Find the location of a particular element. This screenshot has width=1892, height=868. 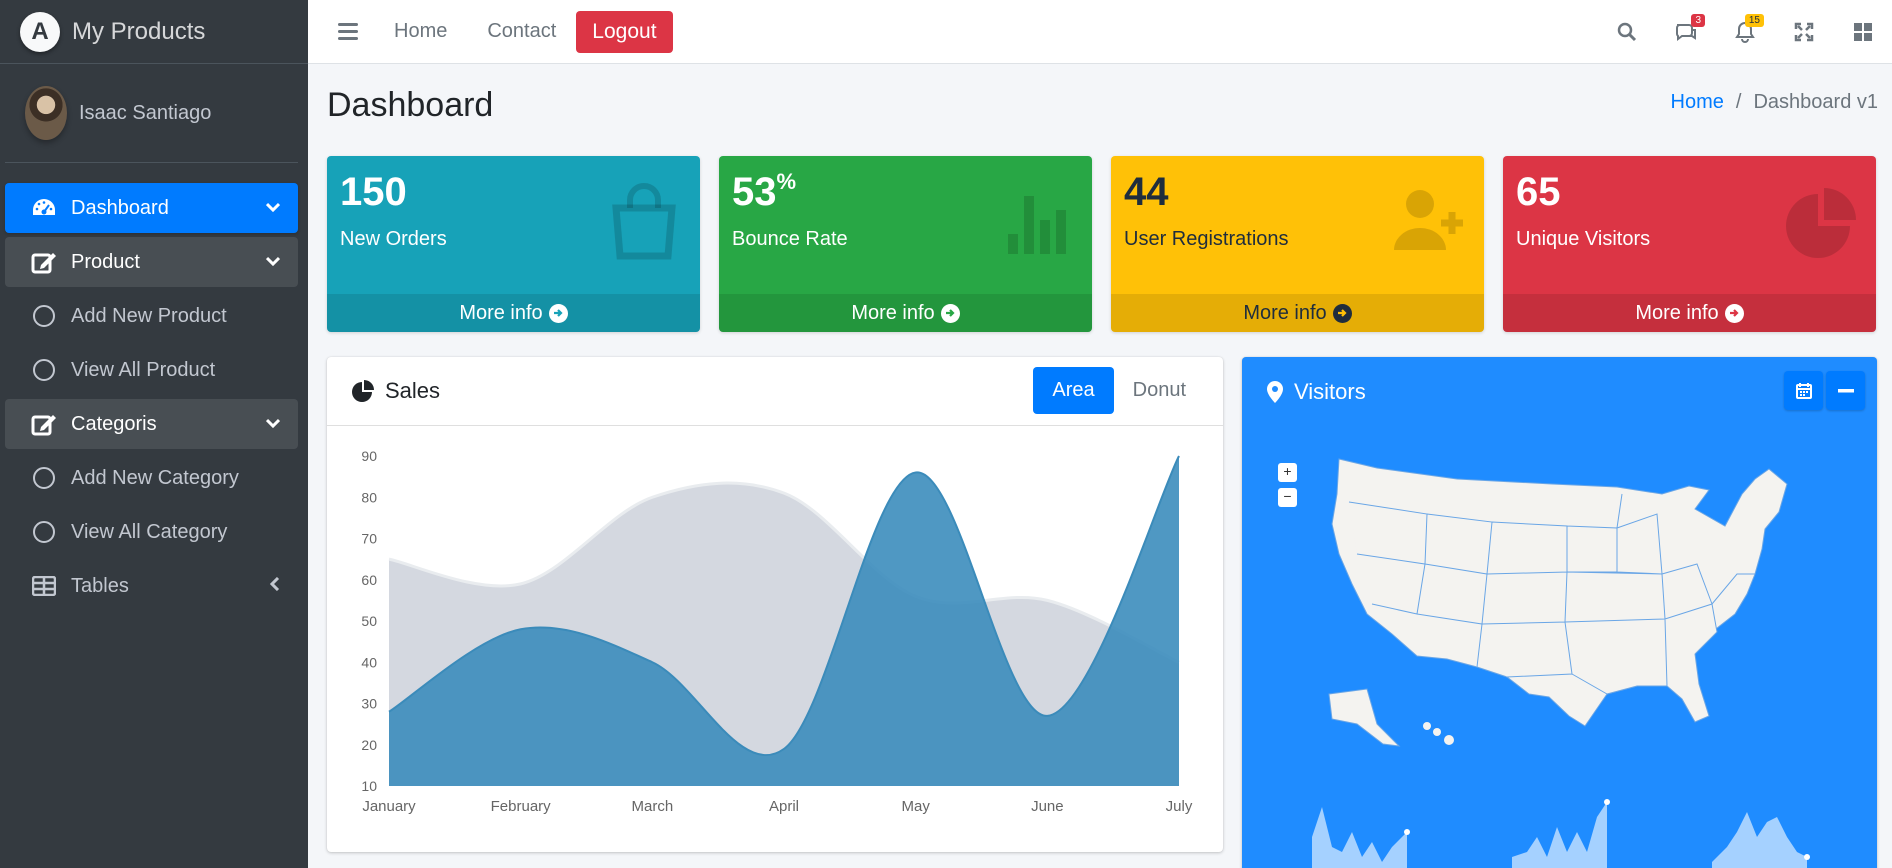

nav-link-contact: Contact is located at coordinates (521, 31).